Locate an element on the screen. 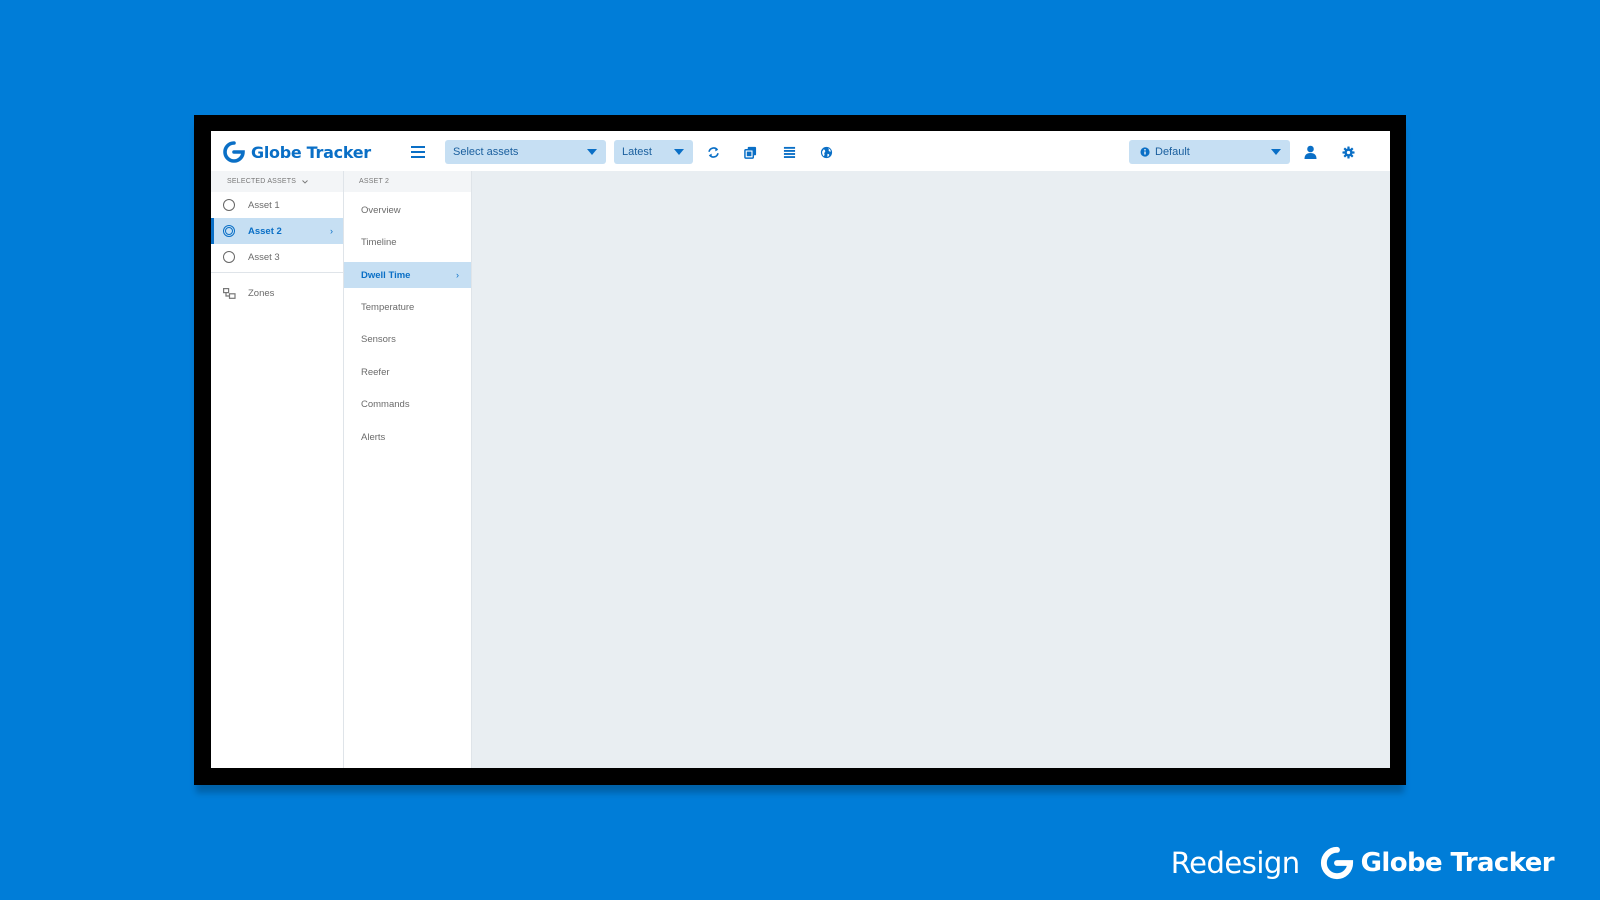  submenu-item-label: Overview is located at coordinates (381, 210).